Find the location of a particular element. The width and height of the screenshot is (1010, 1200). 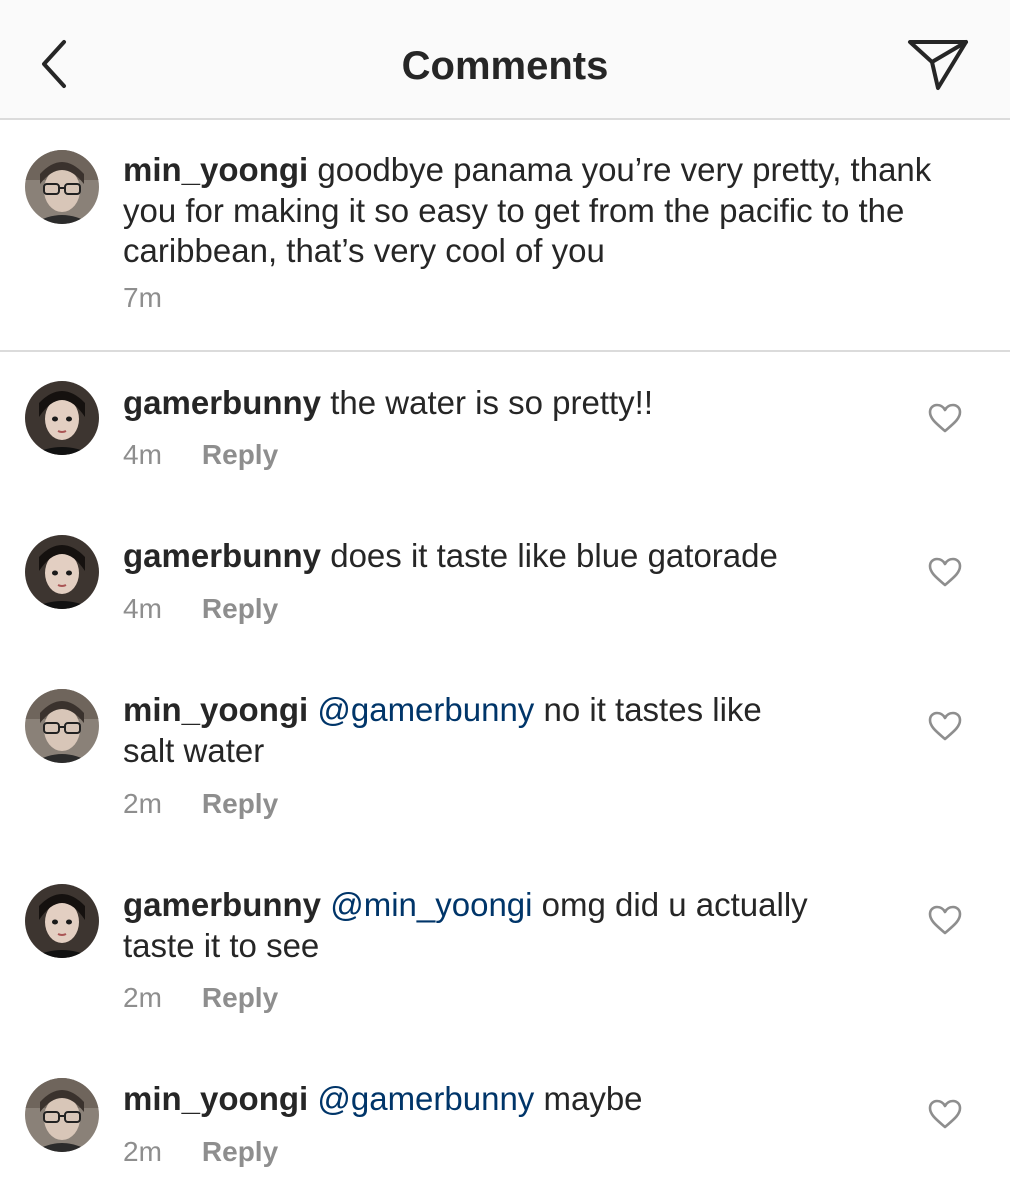

comment-mention: @min_yoongi is located at coordinates (431, 904).